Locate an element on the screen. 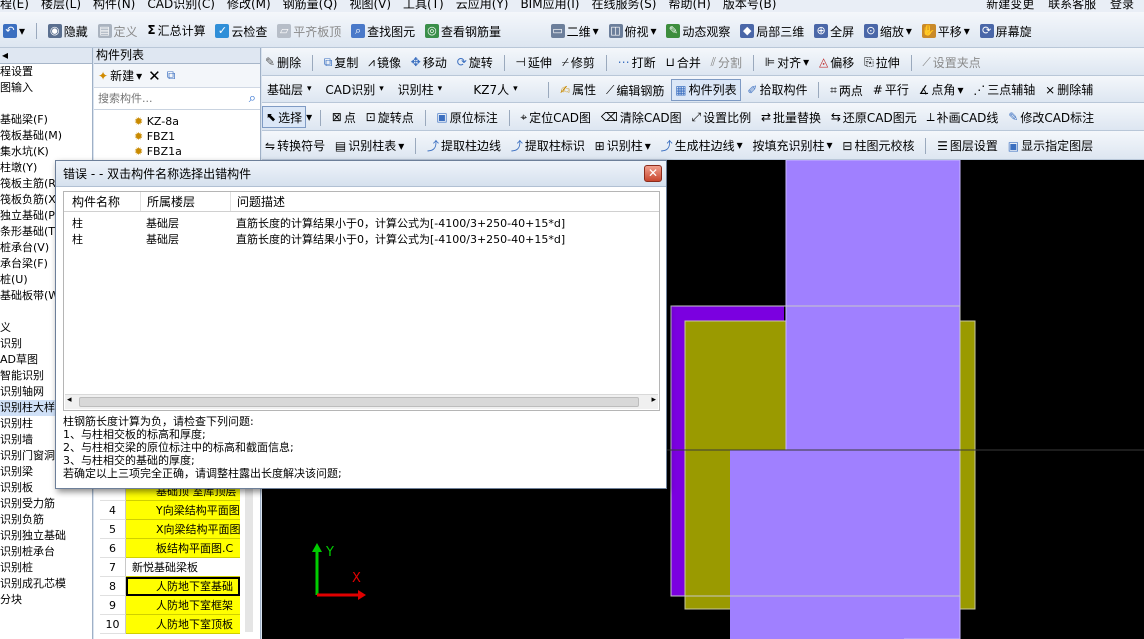 The image size is (1144, 639). drawing-row: 7 新悦基础梁板 is located at coordinates (170, 567).